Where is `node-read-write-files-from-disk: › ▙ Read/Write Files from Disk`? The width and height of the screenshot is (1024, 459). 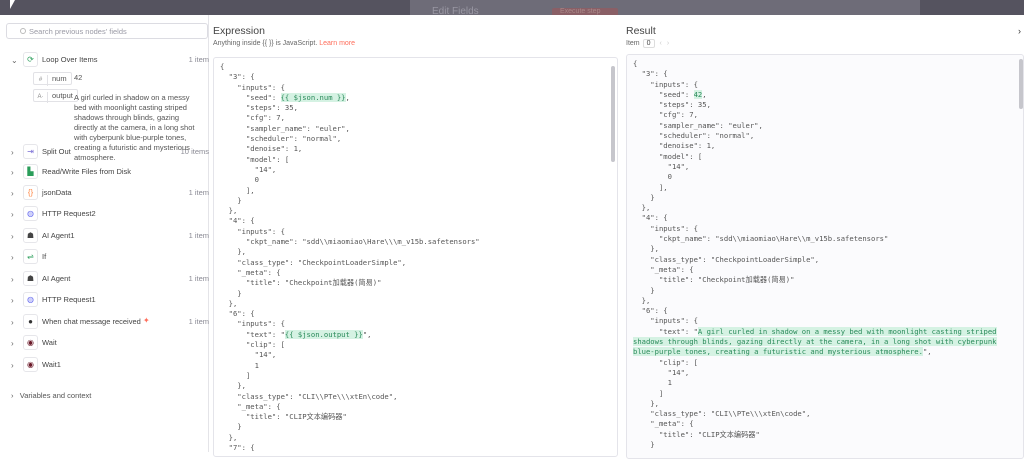
node-read-write-files-from-disk: › ▙ Read/Write Files from Disk is located at coordinates (104, 172).